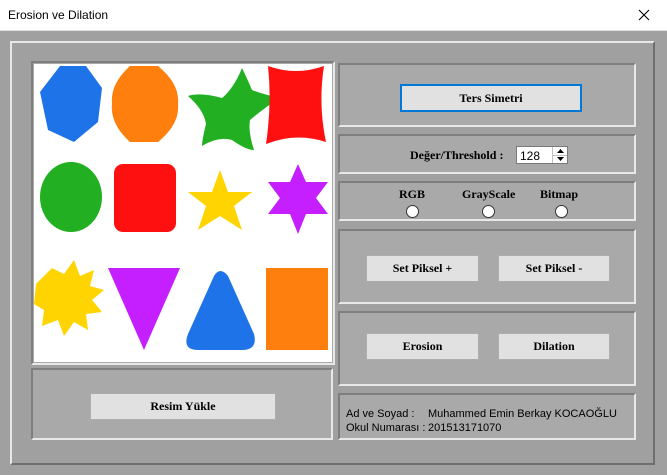  Describe the element at coordinates (69, 298) in the screenshot. I see `yellow-burst` at that location.